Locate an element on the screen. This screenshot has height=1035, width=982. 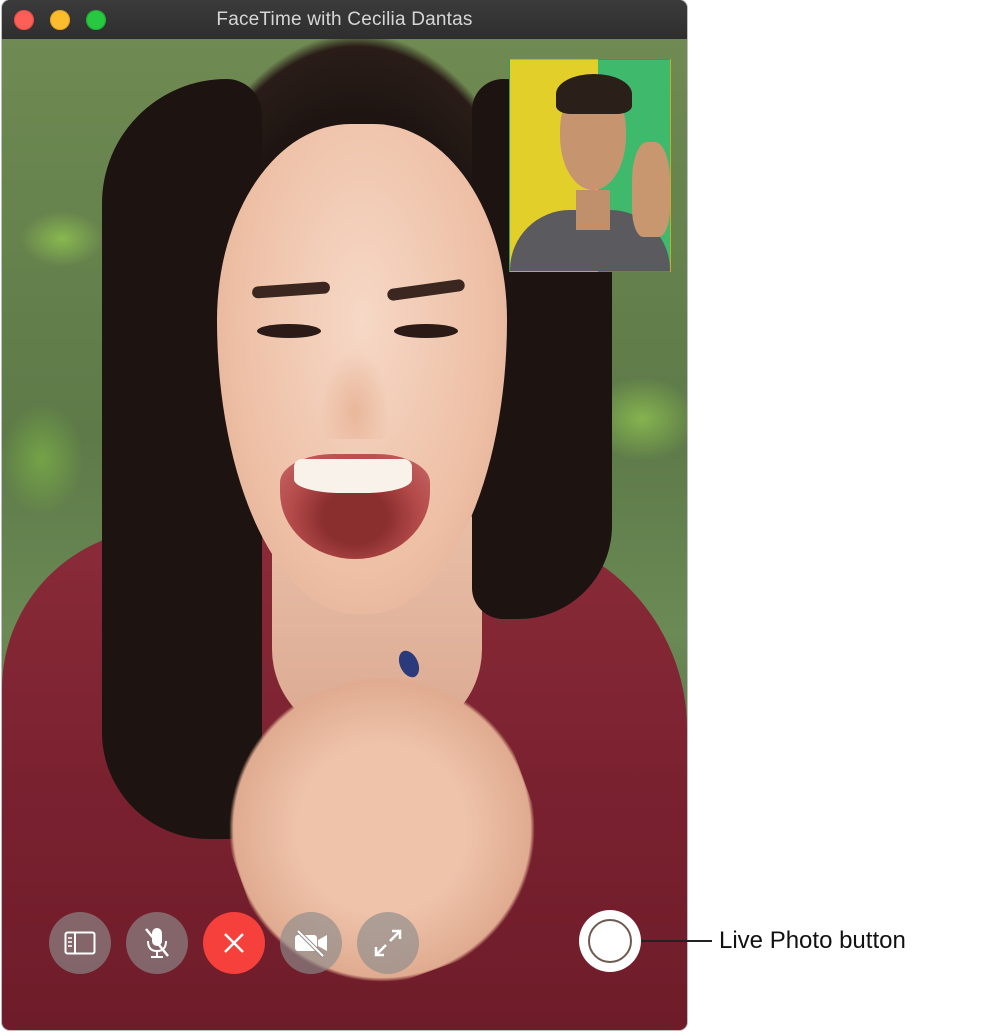
mute-button is located at coordinates (157, 943).